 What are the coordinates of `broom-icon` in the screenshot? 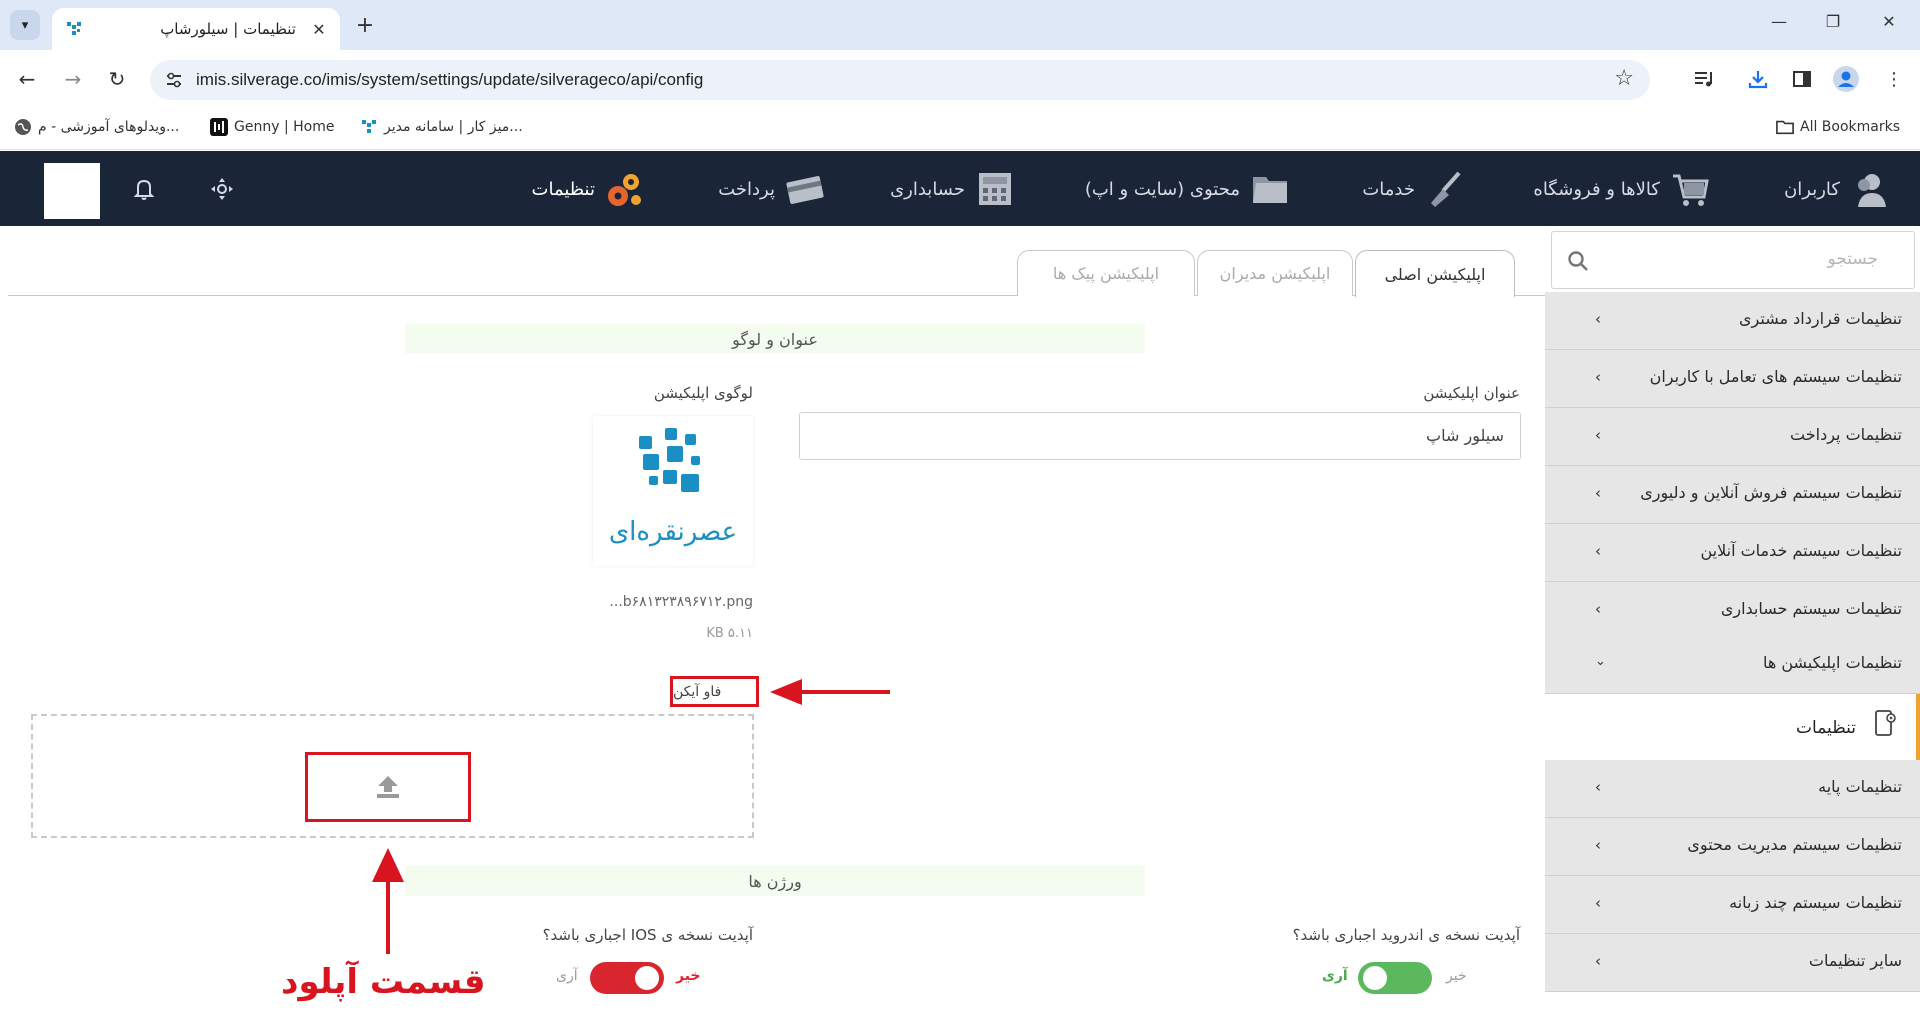 It's located at (1446, 189).